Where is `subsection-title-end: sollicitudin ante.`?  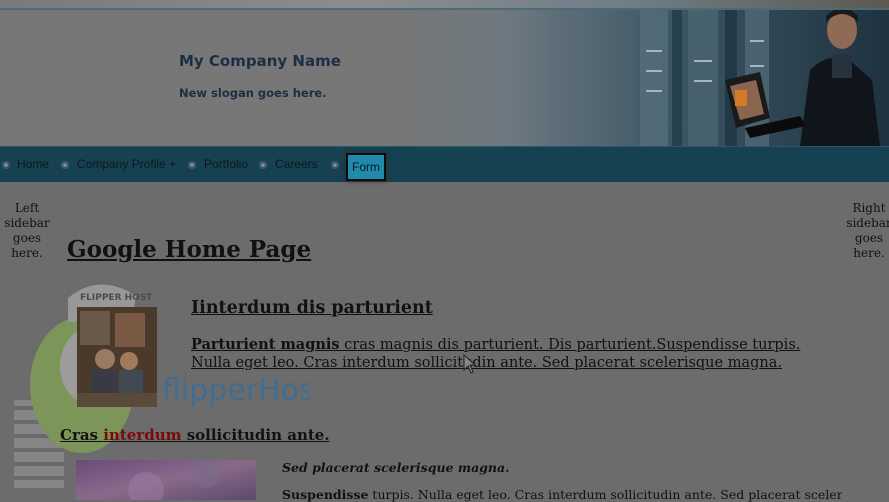
subsection-title-end: sollicitudin ante. is located at coordinates (255, 435).